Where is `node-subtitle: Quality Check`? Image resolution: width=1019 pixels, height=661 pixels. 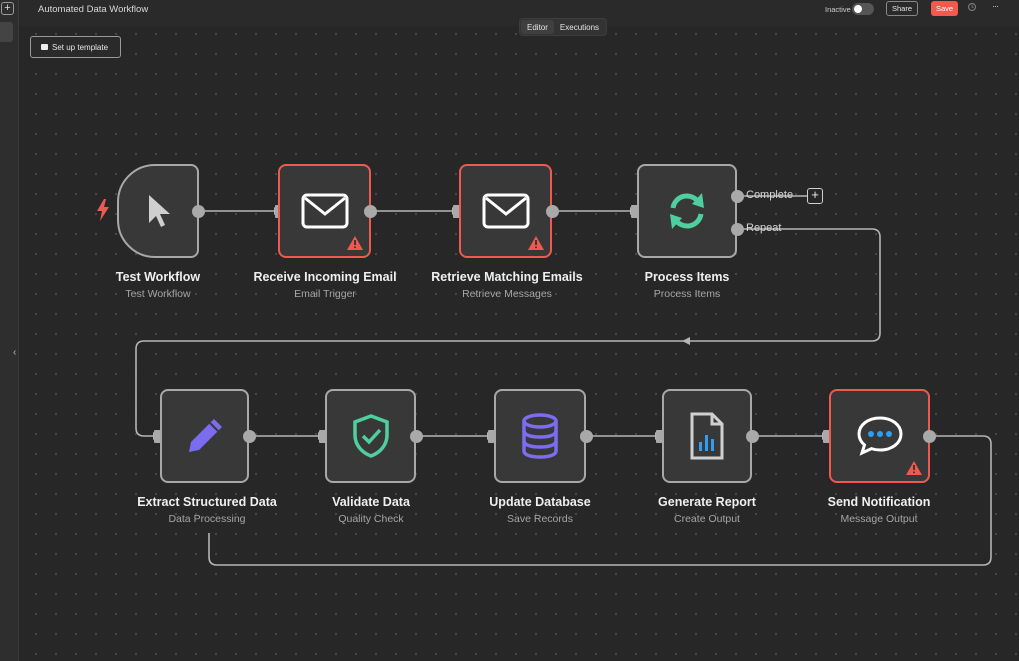 node-subtitle: Quality Check is located at coordinates (371, 519).